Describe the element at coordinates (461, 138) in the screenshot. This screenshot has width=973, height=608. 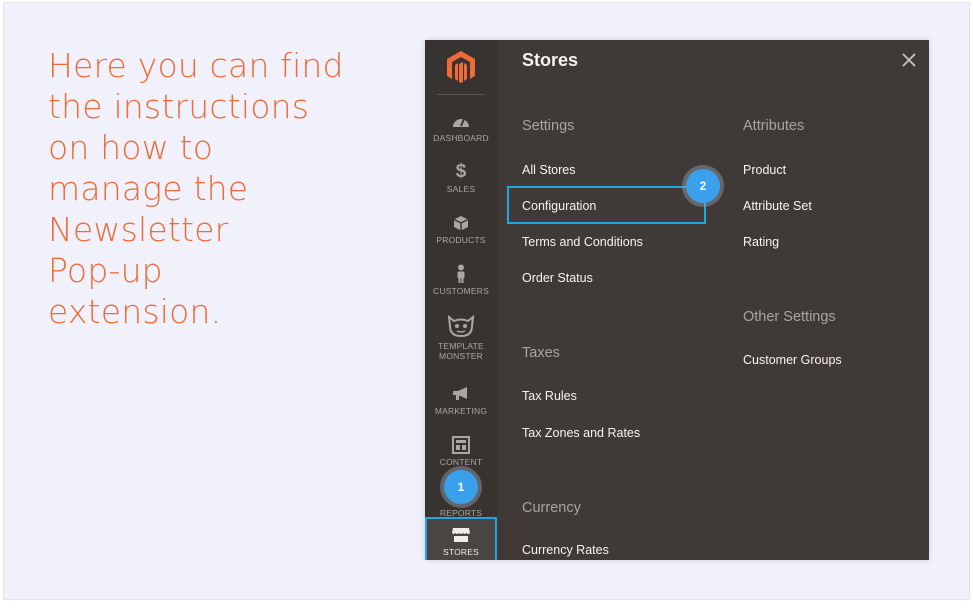
I see `sidebar-item-label: DASHBOARD` at that location.